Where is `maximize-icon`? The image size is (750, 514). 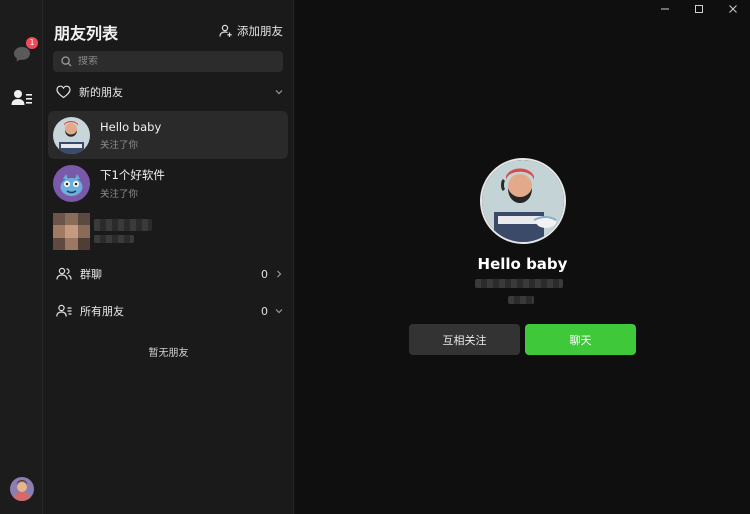 maximize-icon is located at coordinates (699, 9).